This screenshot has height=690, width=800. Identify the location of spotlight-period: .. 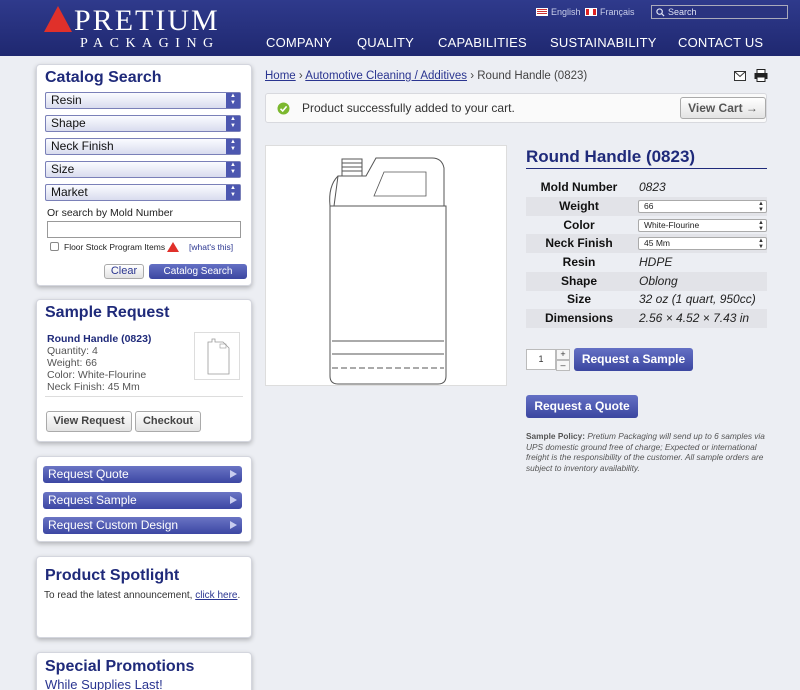
(239, 595).